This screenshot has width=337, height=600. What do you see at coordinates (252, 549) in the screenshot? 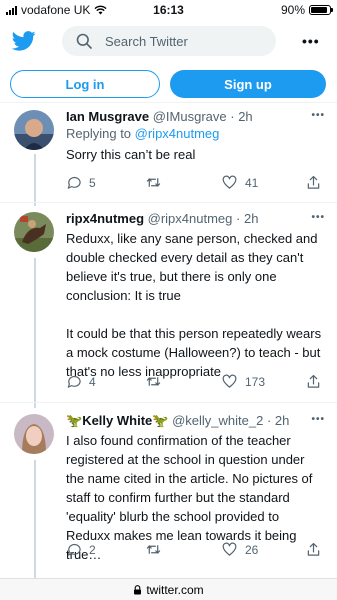
I see `like-count: 26` at bounding box center [252, 549].